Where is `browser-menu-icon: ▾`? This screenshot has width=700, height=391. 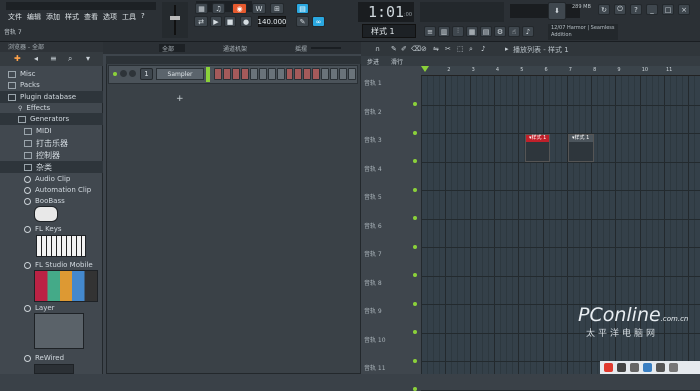
browser-menu-icon: ▾ is located at coordinates (88, 58).